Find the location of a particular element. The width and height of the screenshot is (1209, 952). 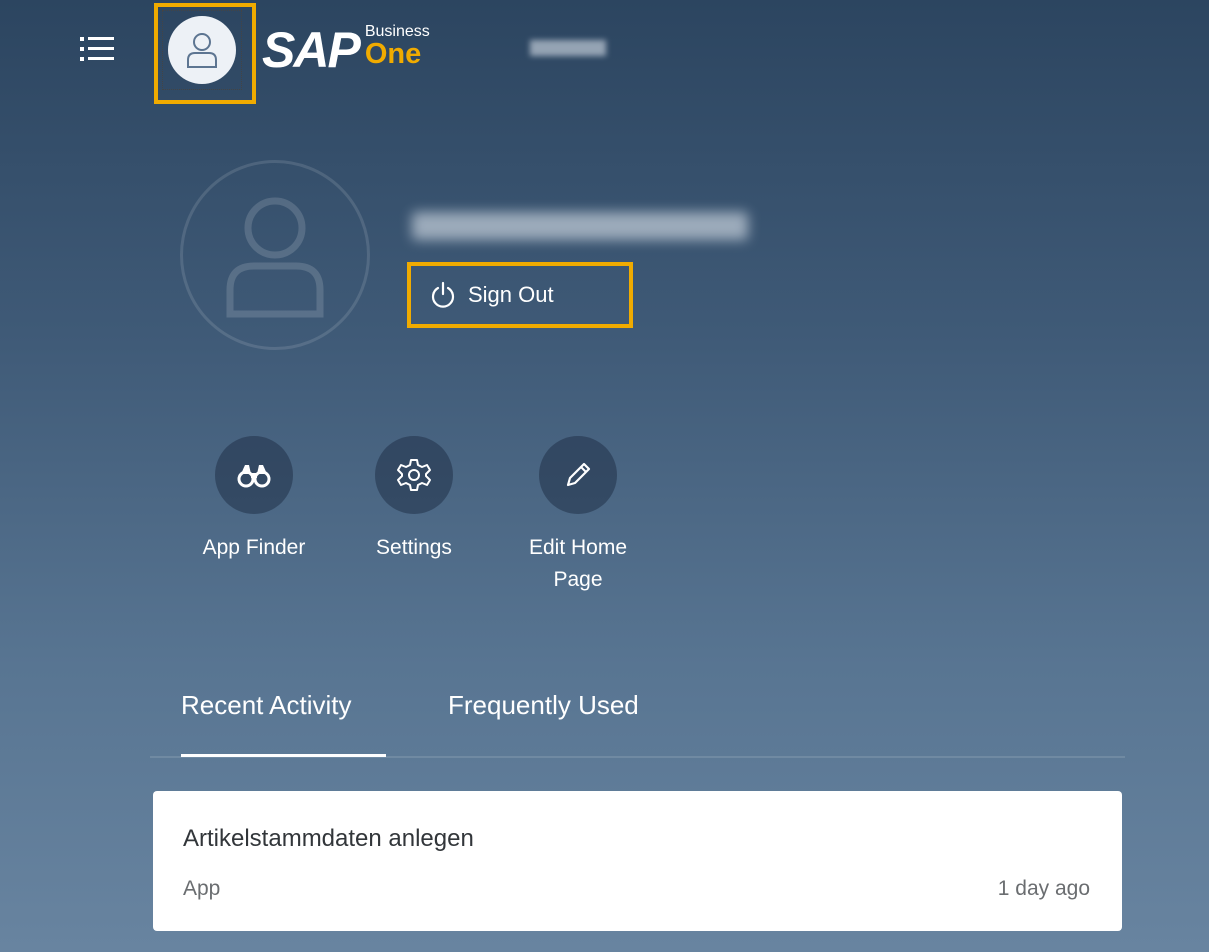

pencil-icon is located at coordinates (578, 474).